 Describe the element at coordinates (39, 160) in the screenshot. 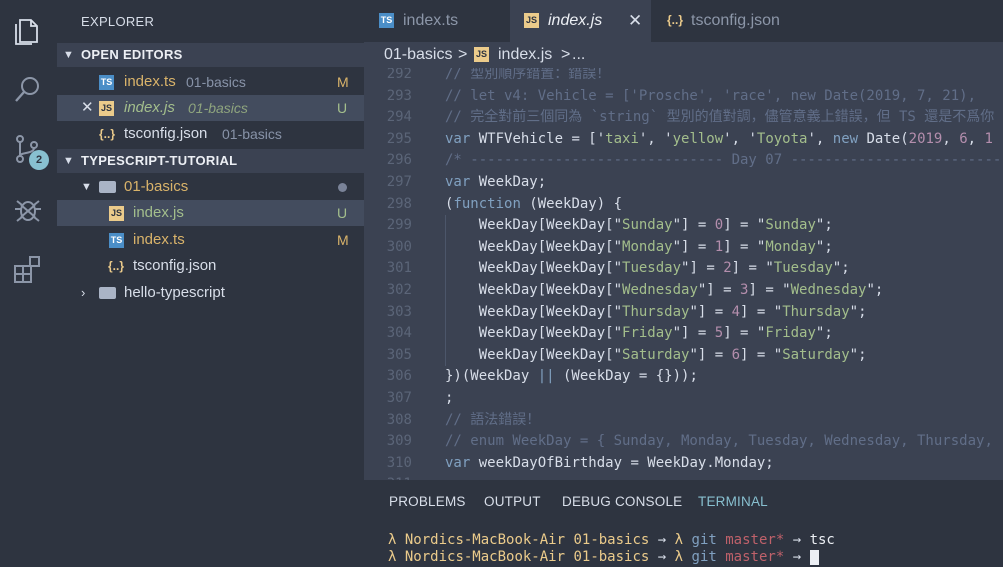

I see `scm-badge: 2` at that location.